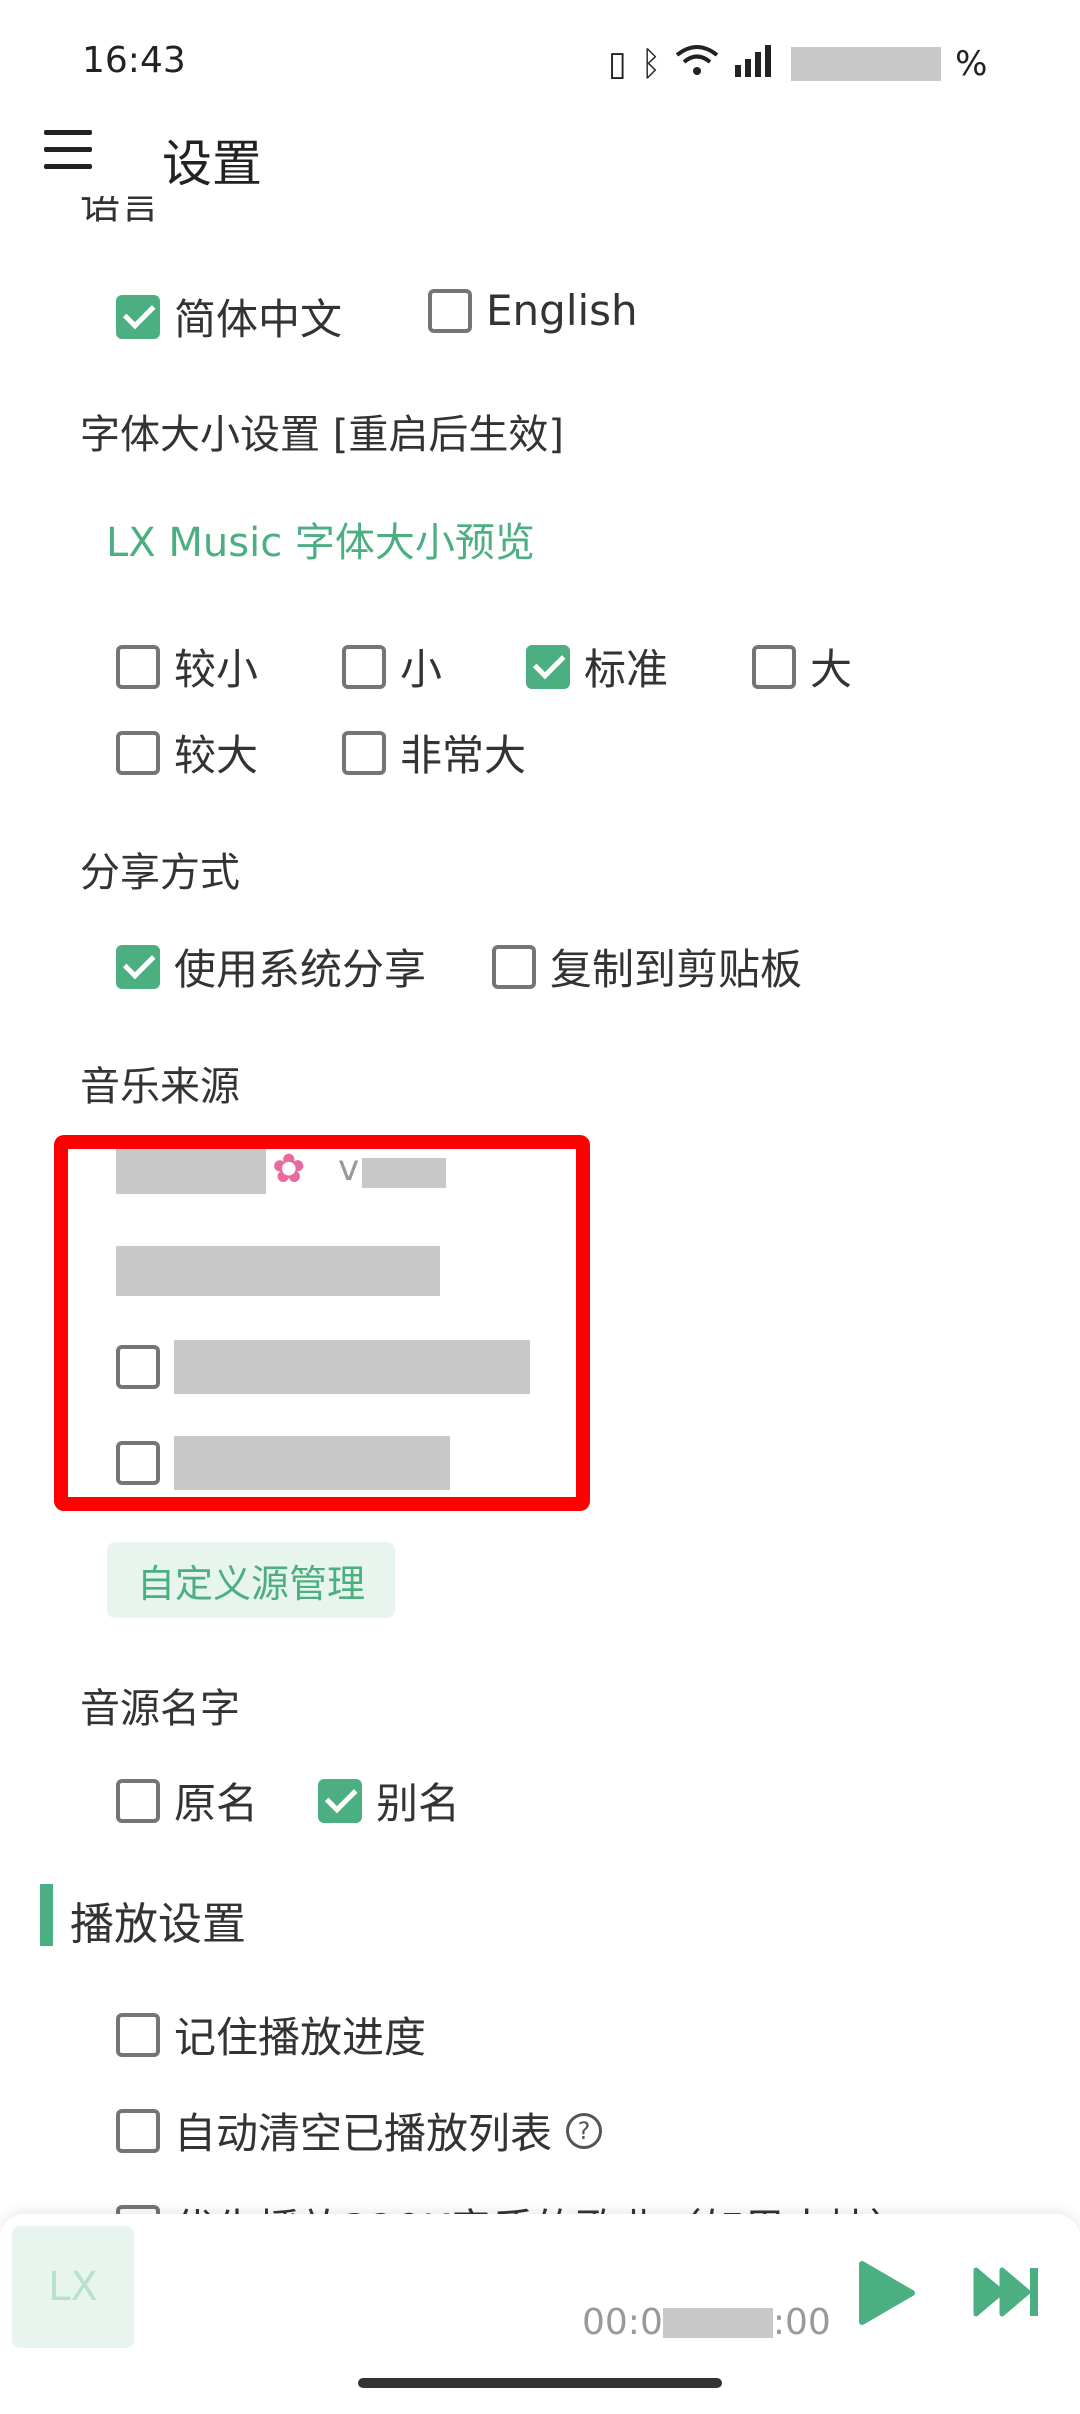 The height and width of the screenshot is (2414, 1080). What do you see at coordinates (1007, 2292) in the screenshot?
I see `next-icon` at bounding box center [1007, 2292].